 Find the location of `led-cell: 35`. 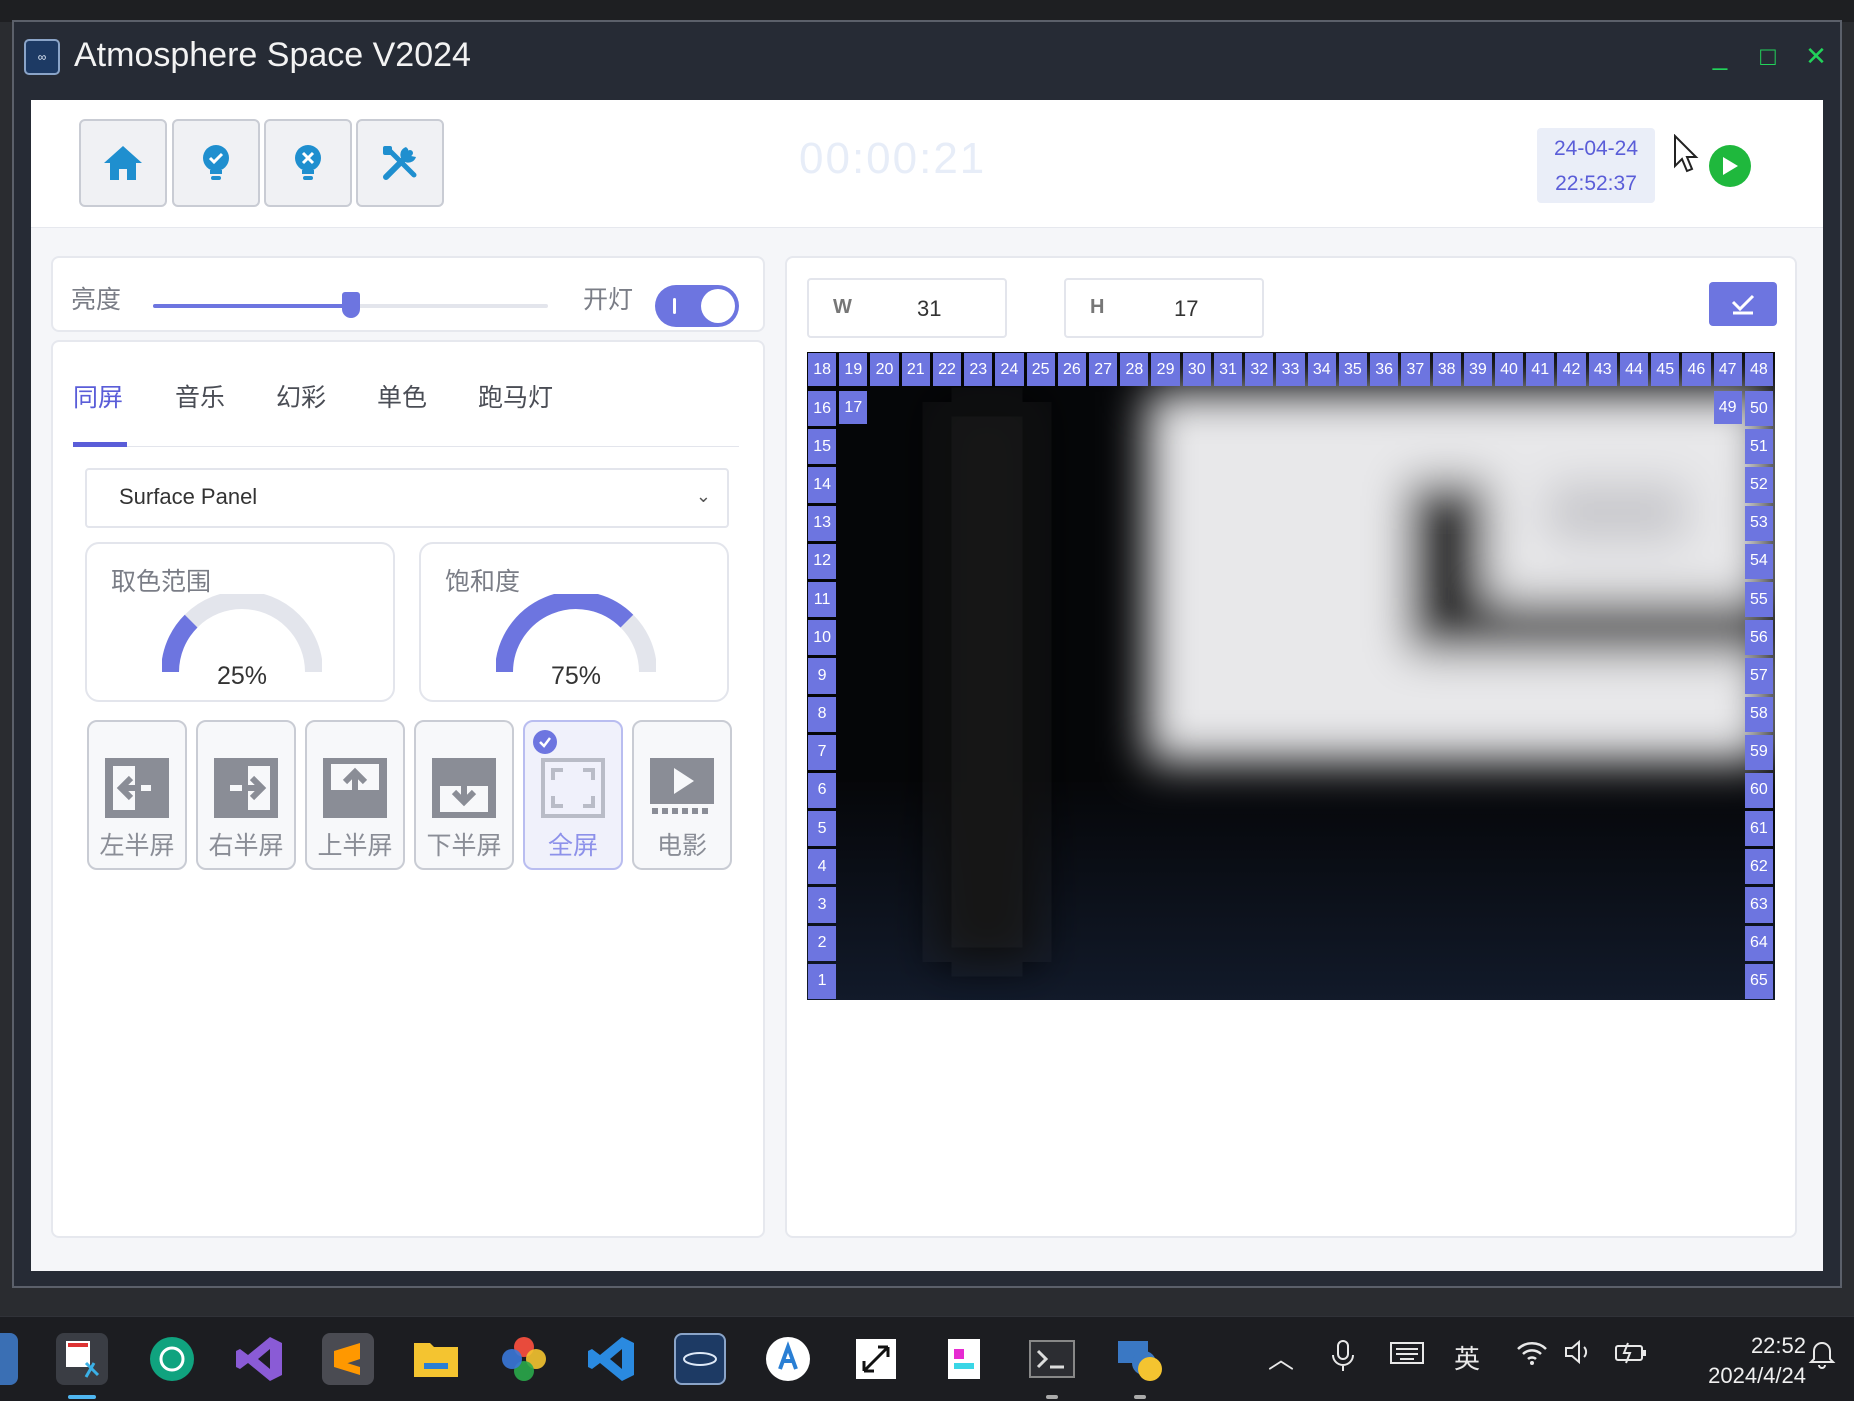

led-cell: 35 is located at coordinates (1353, 369).